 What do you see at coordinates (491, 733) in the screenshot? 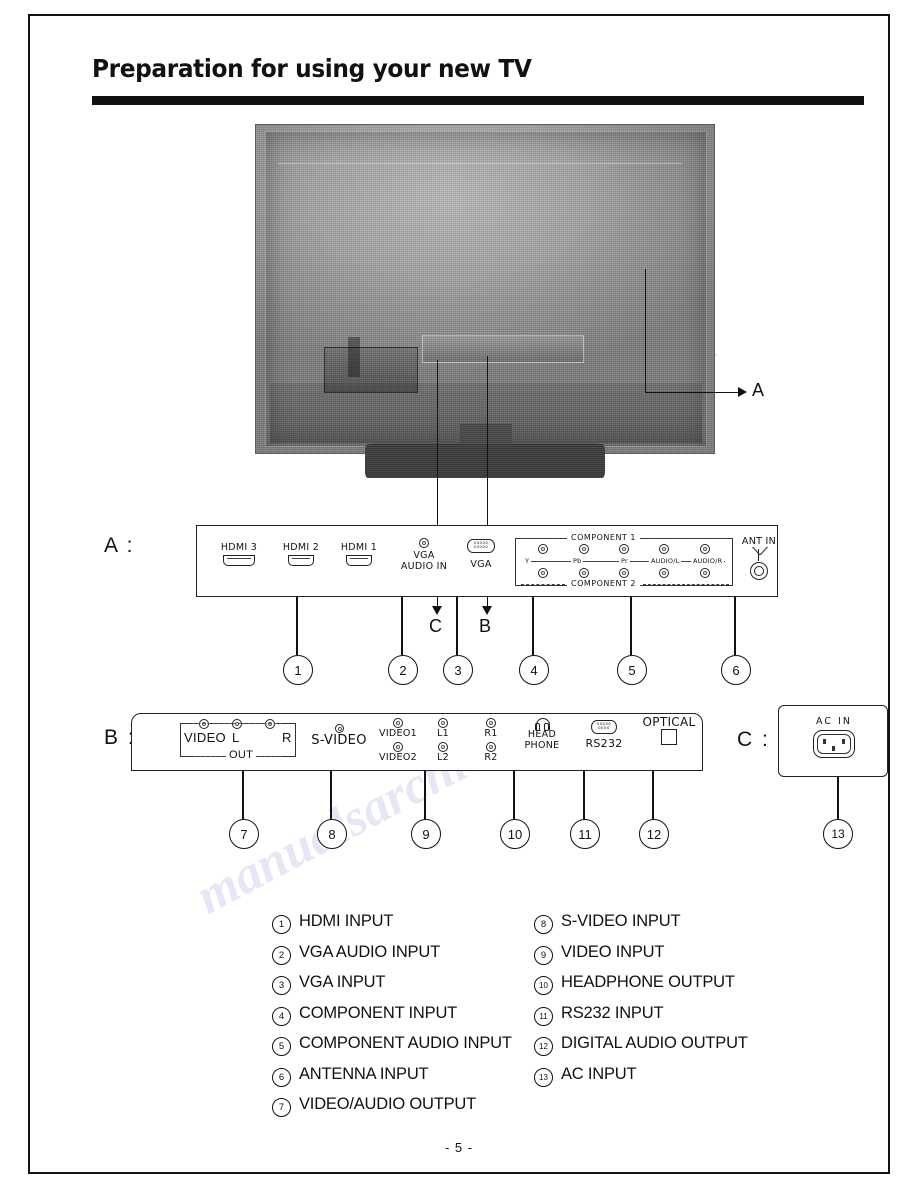
I see `port-label: R1` at bounding box center [491, 733].